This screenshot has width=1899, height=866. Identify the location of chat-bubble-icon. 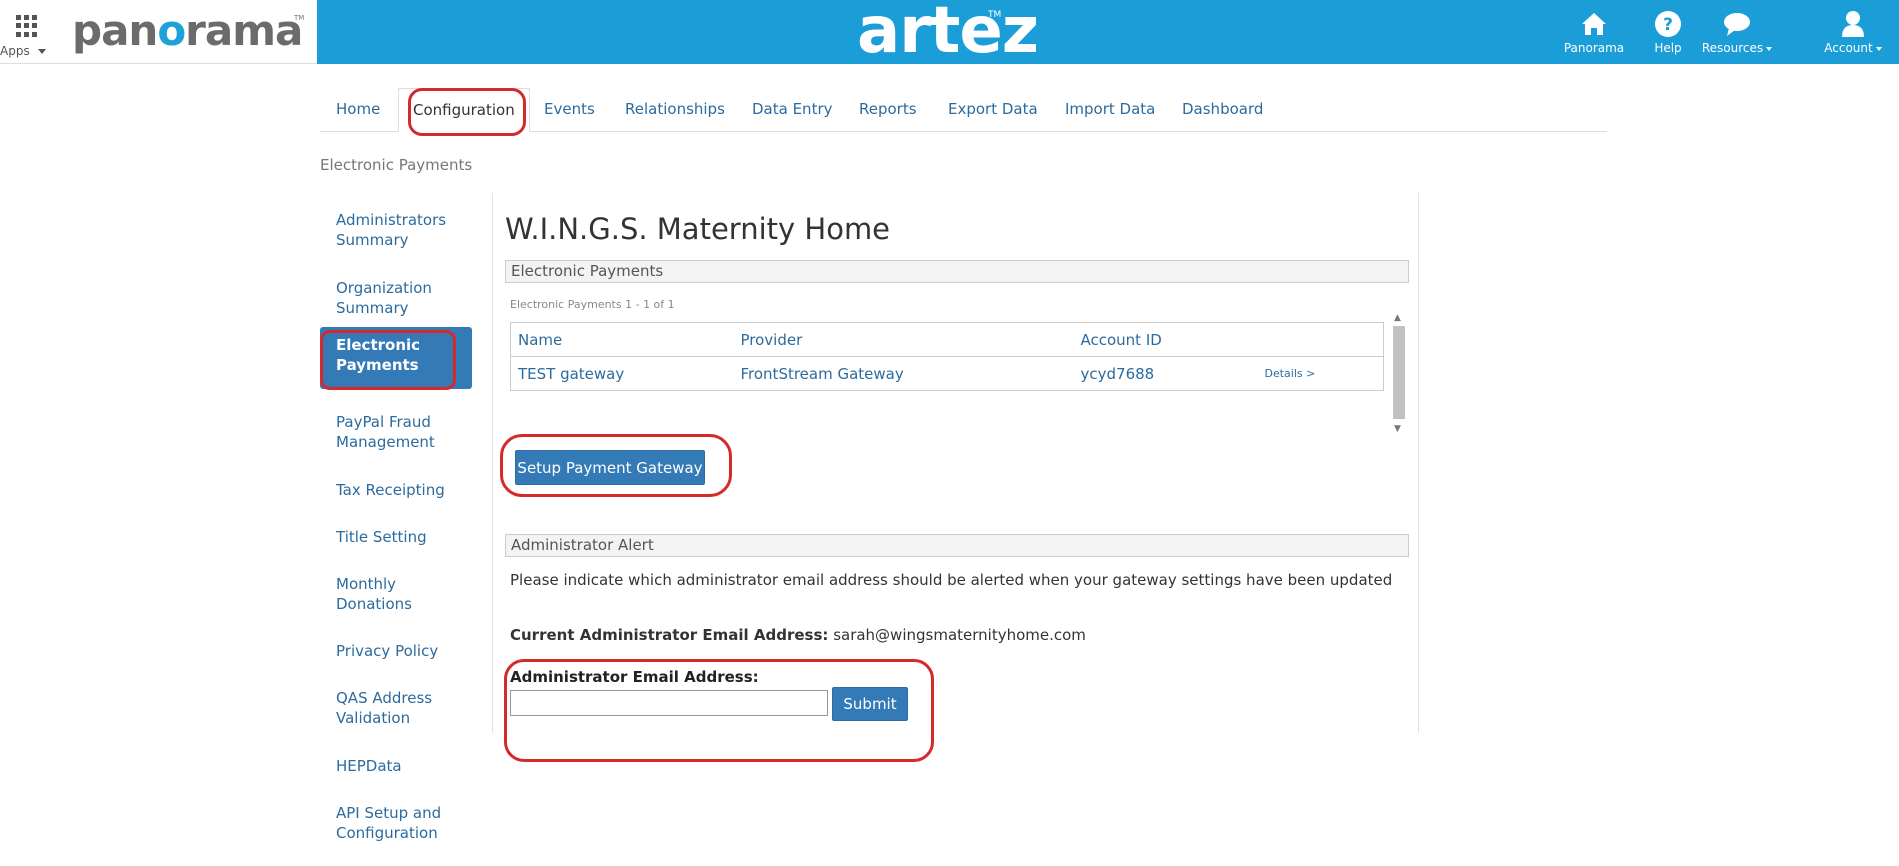
(1737, 24).